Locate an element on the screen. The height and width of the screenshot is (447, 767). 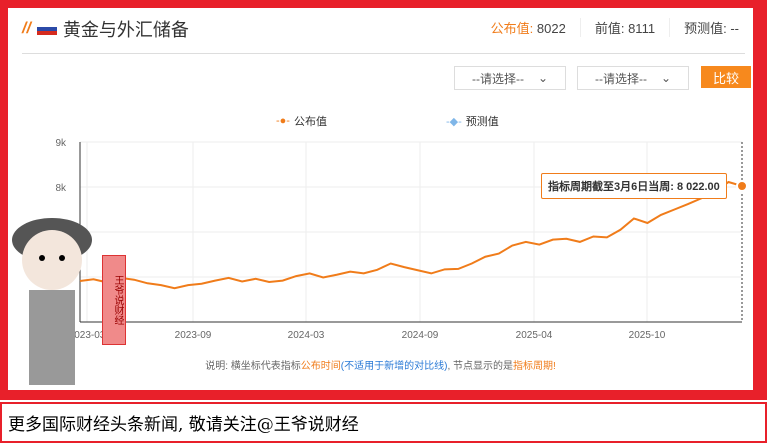
footer-banner: 更多国际财经头条新闻, 敬请关注@王爷说财经 is located at coordinates (383, 422).